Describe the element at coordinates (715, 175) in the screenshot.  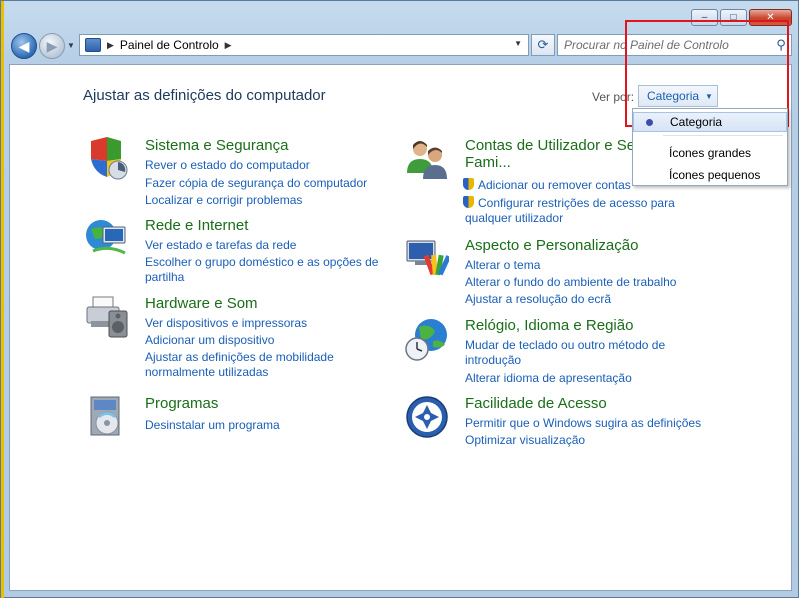
I see `menu-item-label: Ícones pequenos` at that location.